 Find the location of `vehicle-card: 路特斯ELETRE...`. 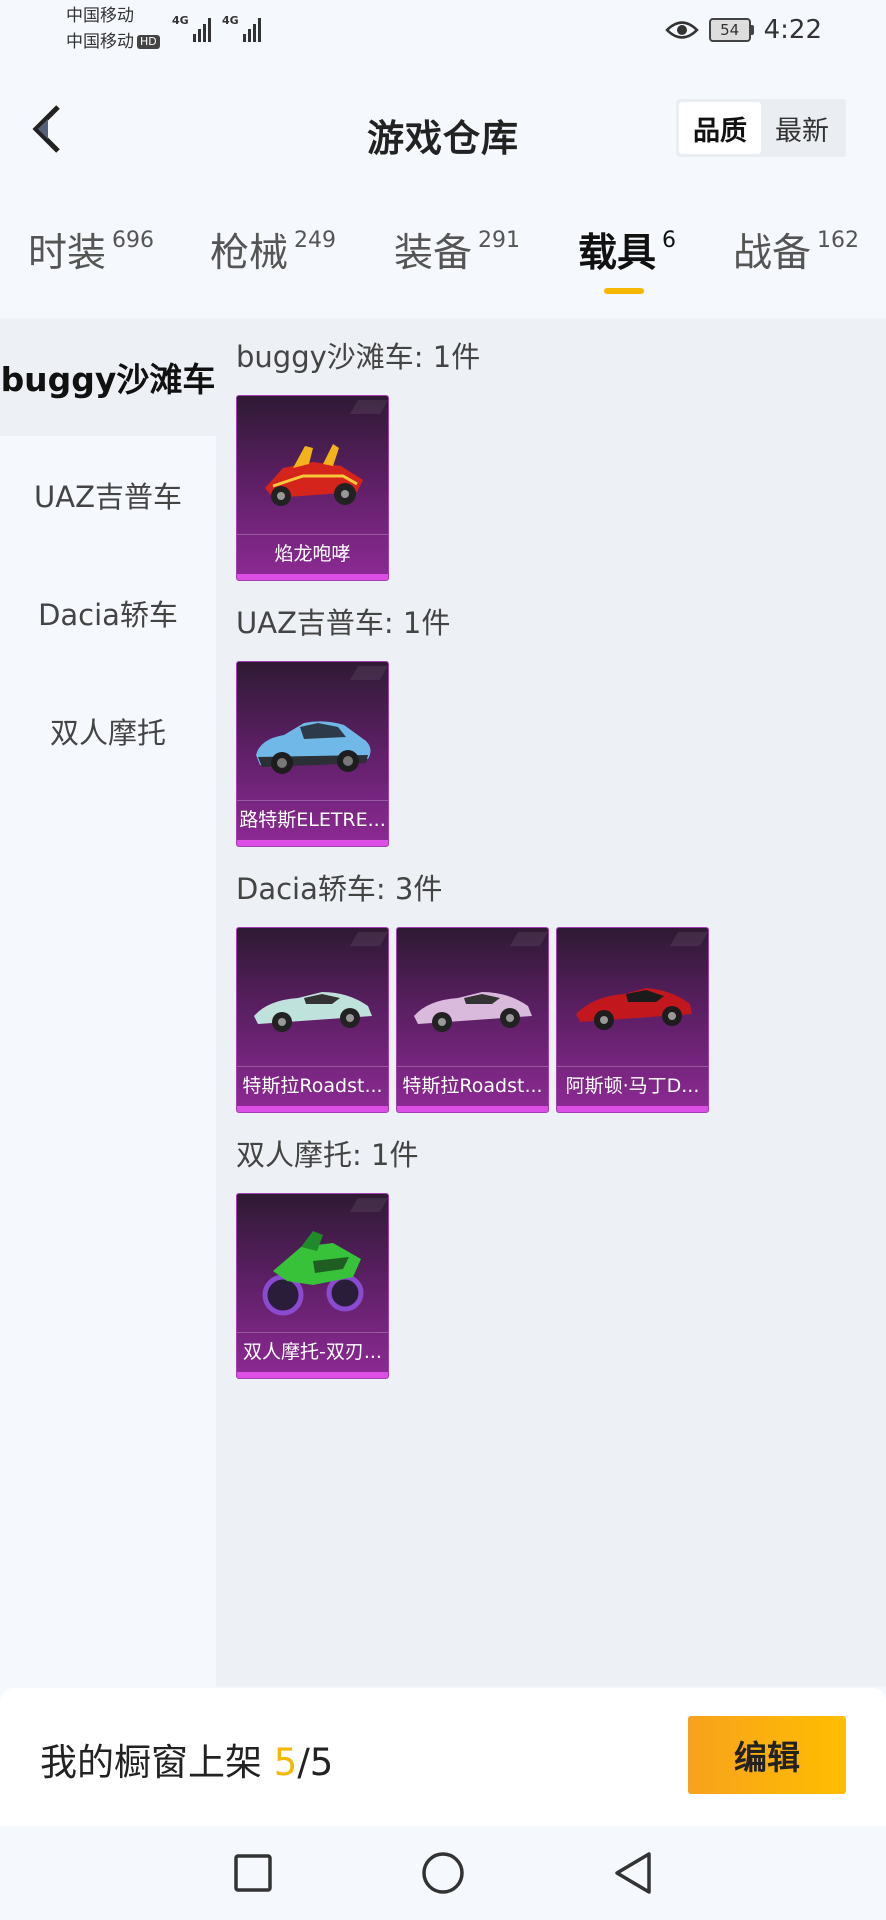

vehicle-card: 路特斯ELETRE... is located at coordinates (312, 754).